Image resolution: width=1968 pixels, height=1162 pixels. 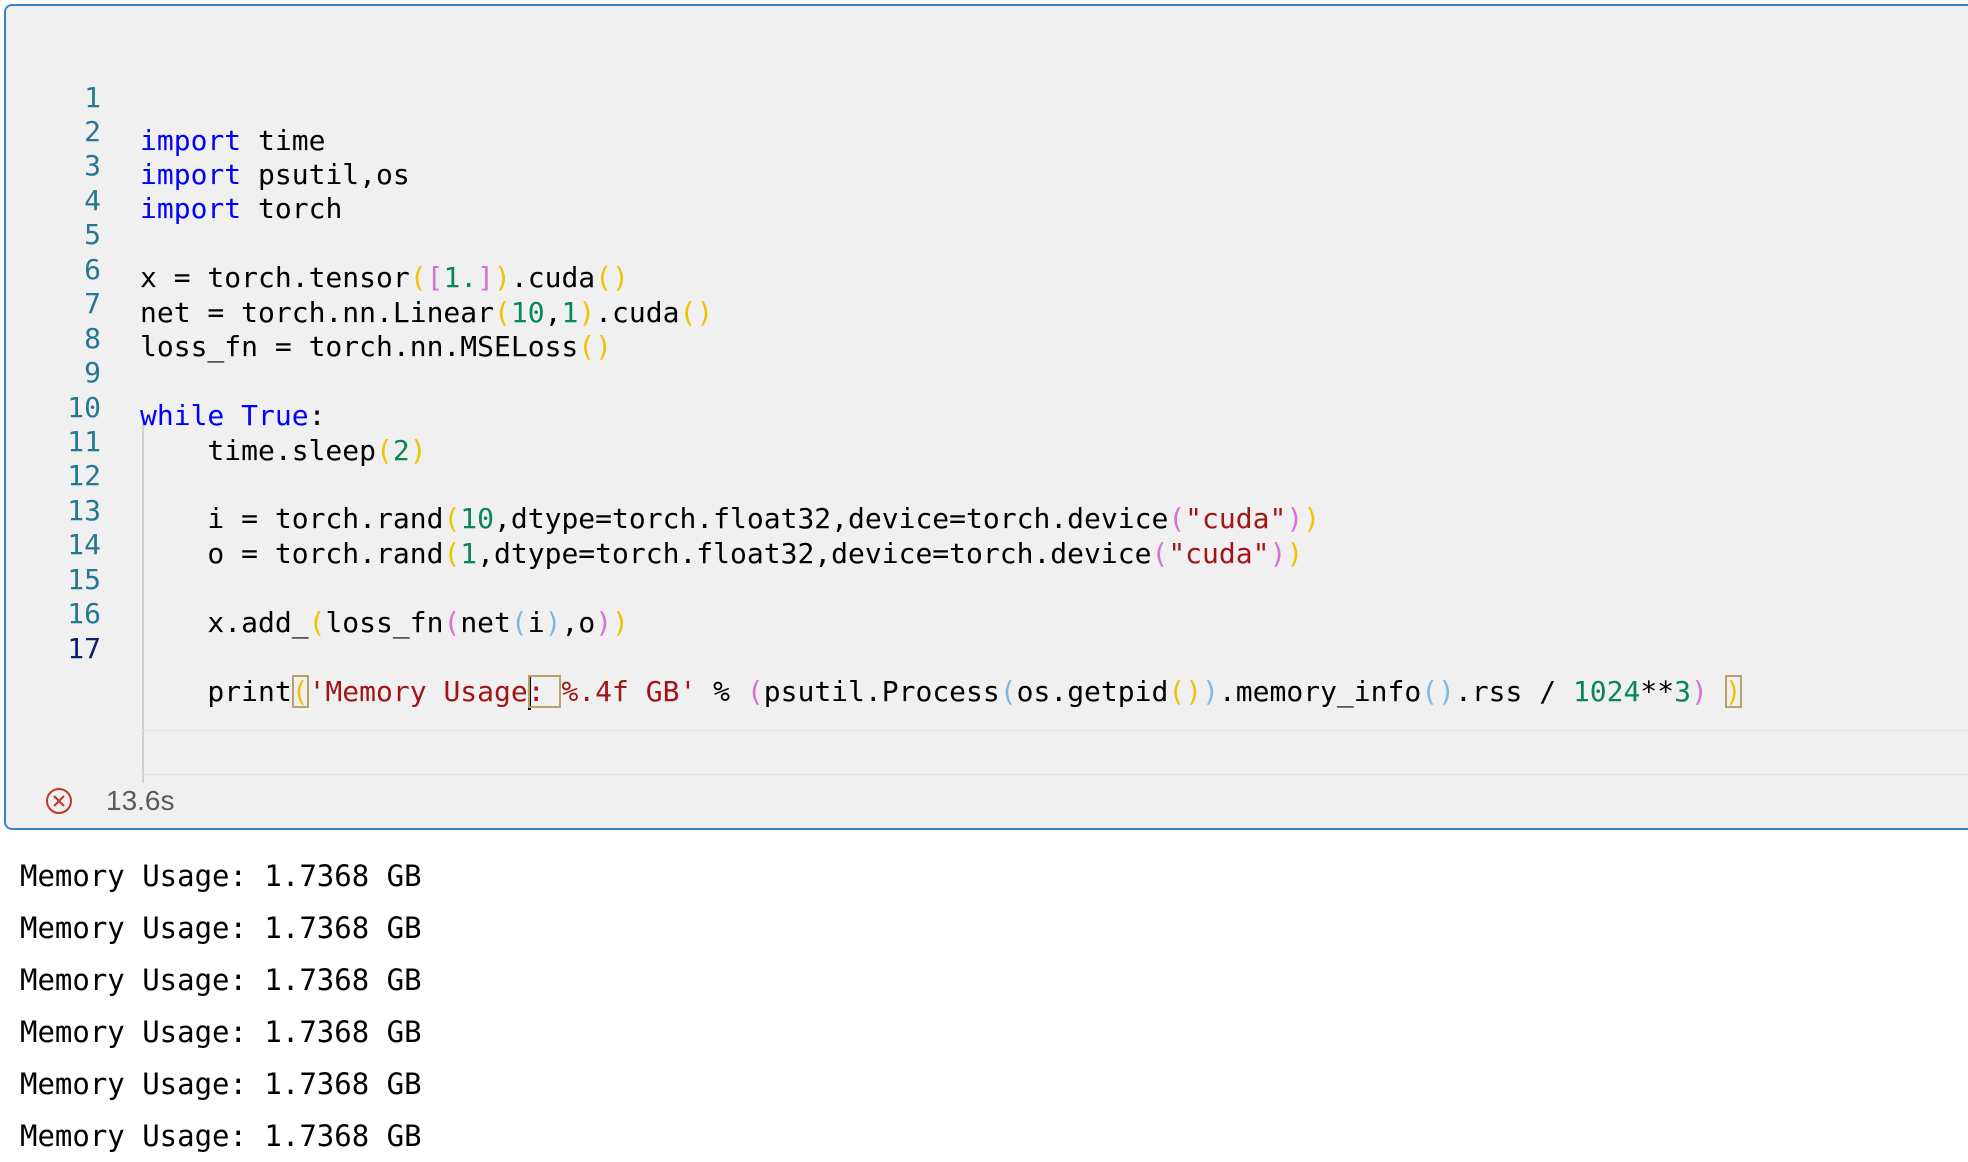 What do you see at coordinates (1092, 691) in the screenshot?
I see `code-text: os.getpid` at bounding box center [1092, 691].